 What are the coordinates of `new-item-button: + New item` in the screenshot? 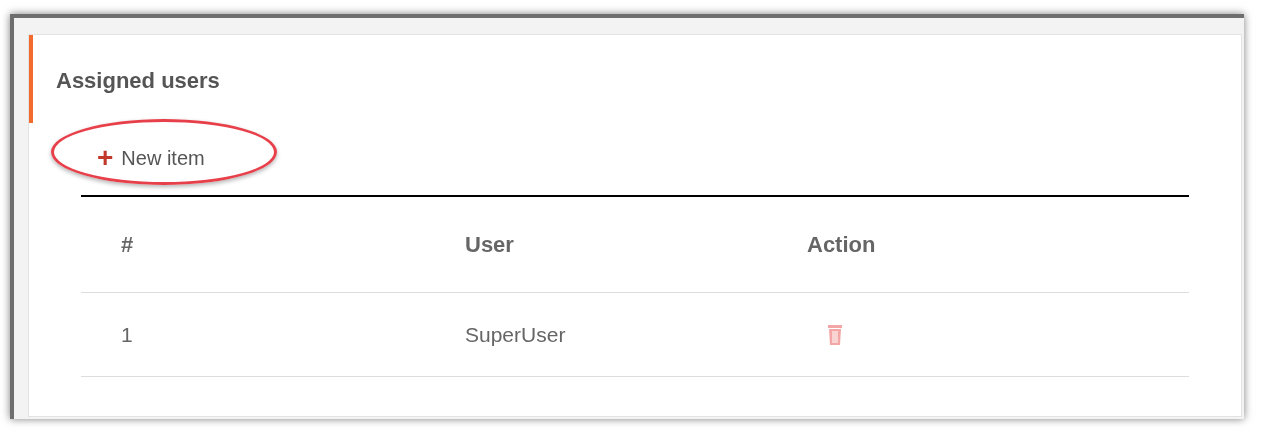 It's located at (151, 158).